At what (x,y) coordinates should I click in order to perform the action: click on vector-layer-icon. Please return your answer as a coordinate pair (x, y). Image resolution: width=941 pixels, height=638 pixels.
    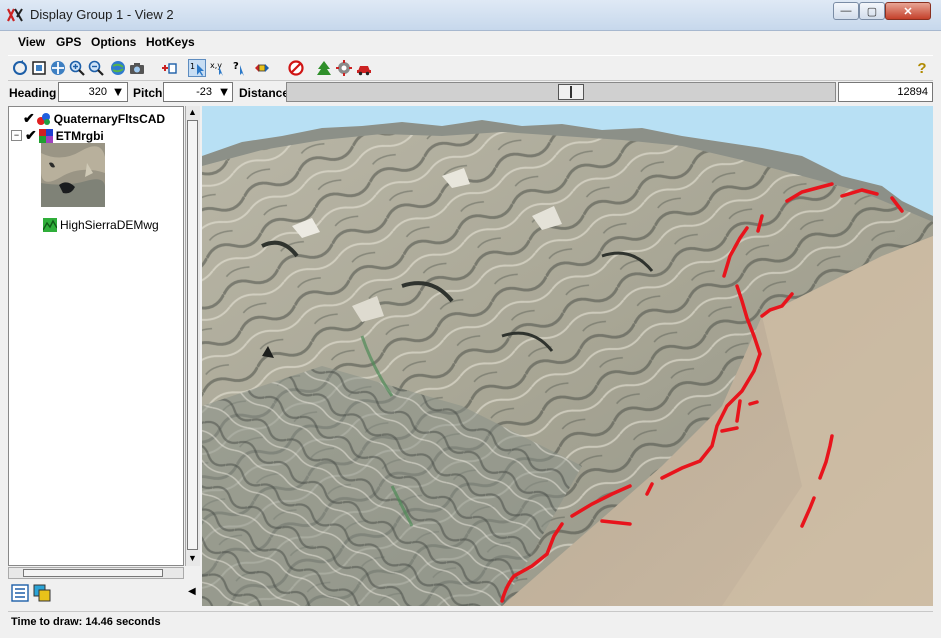
    Looking at the image, I should click on (43, 118).